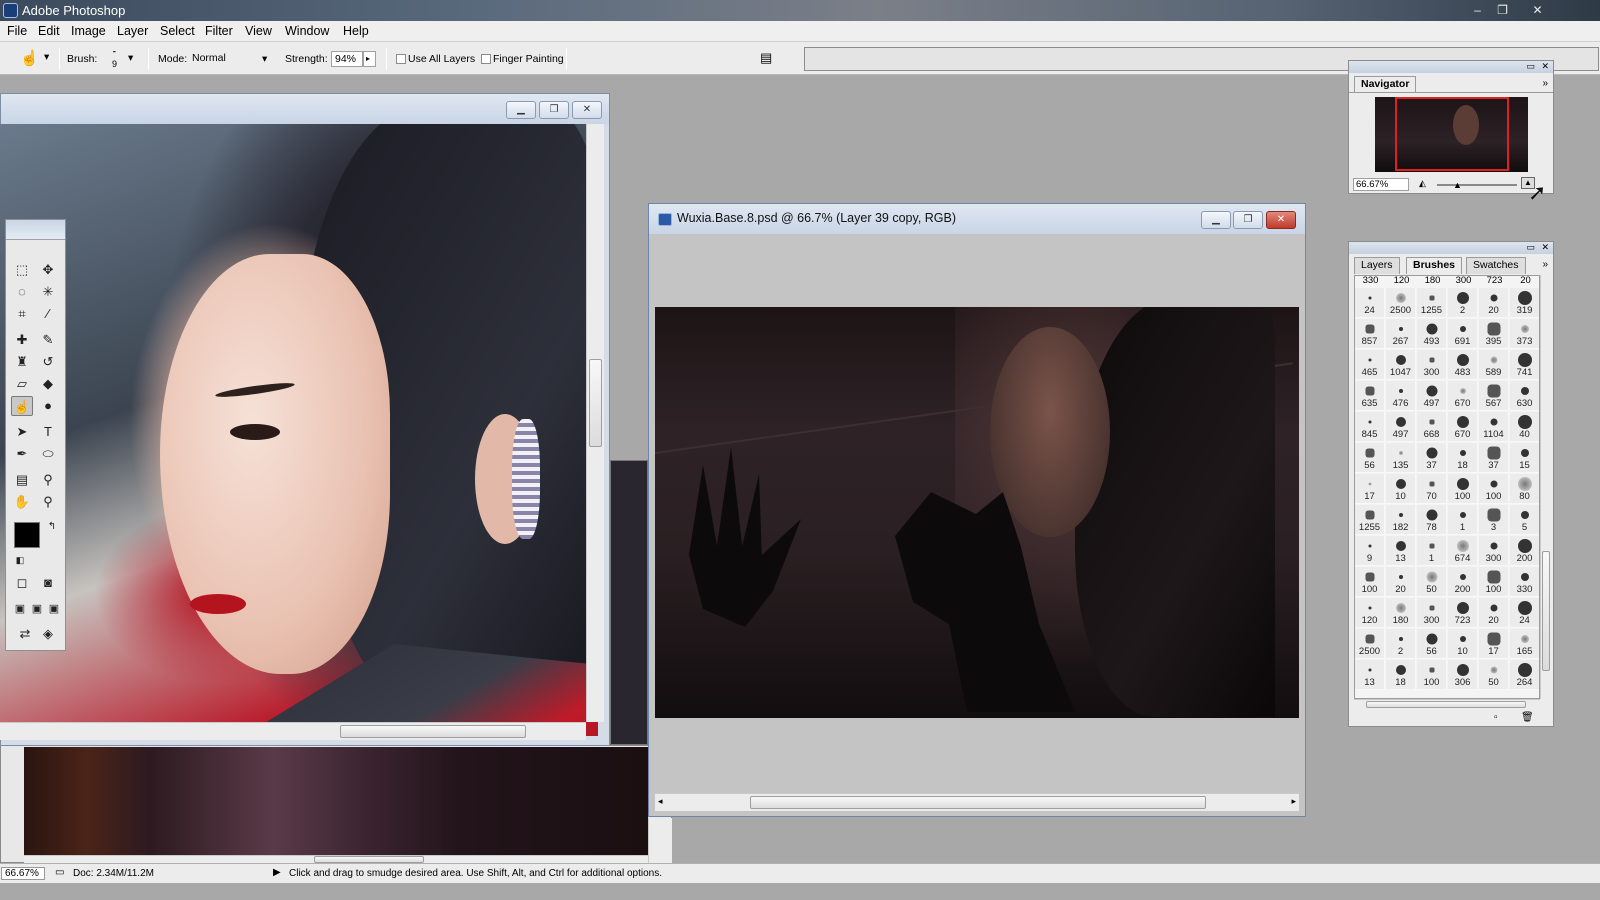 This screenshot has width=1600, height=900. What do you see at coordinates (1524, 427) in the screenshot?
I see `brush-preset: 40` at bounding box center [1524, 427].